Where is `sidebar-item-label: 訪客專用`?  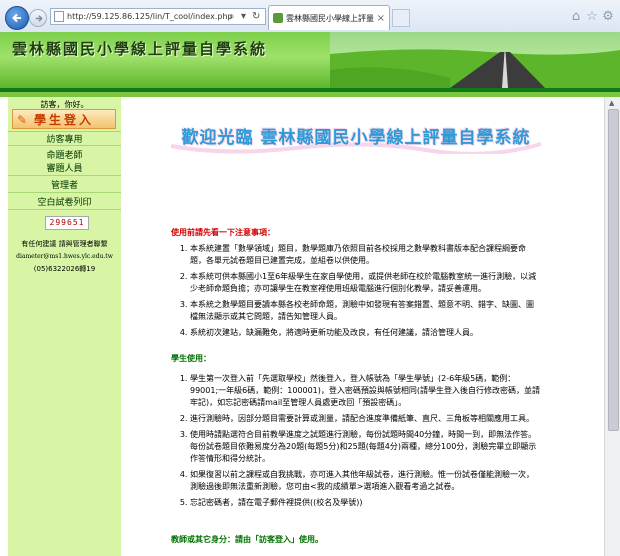
sidebar-item-label: 訪客專用 is located at coordinates (64, 140).